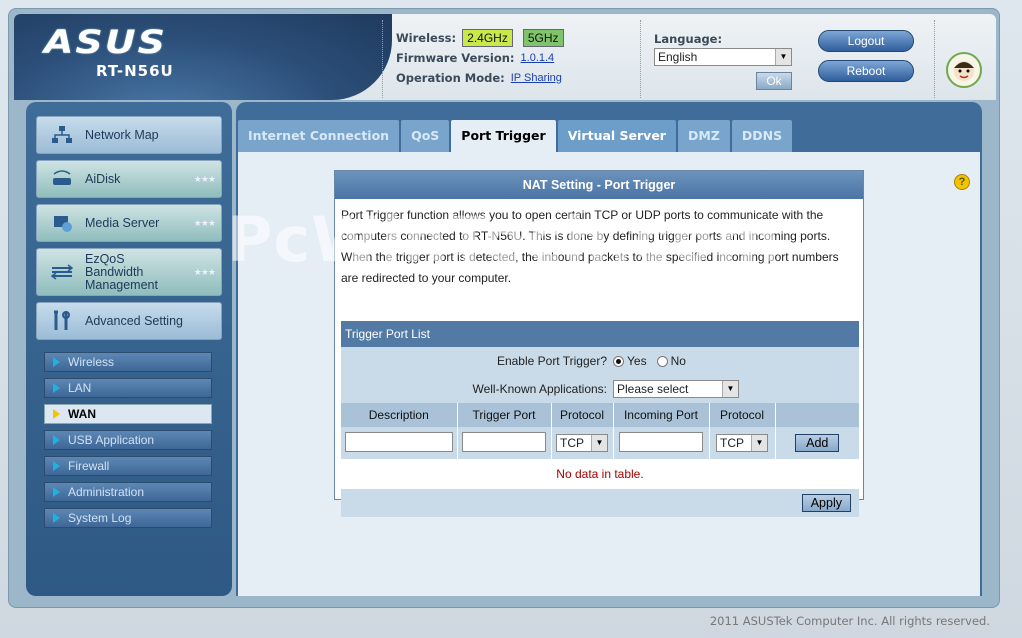  What do you see at coordinates (426, 38) in the screenshot?
I see `wireless-label: Wireless:` at bounding box center [426, 38].